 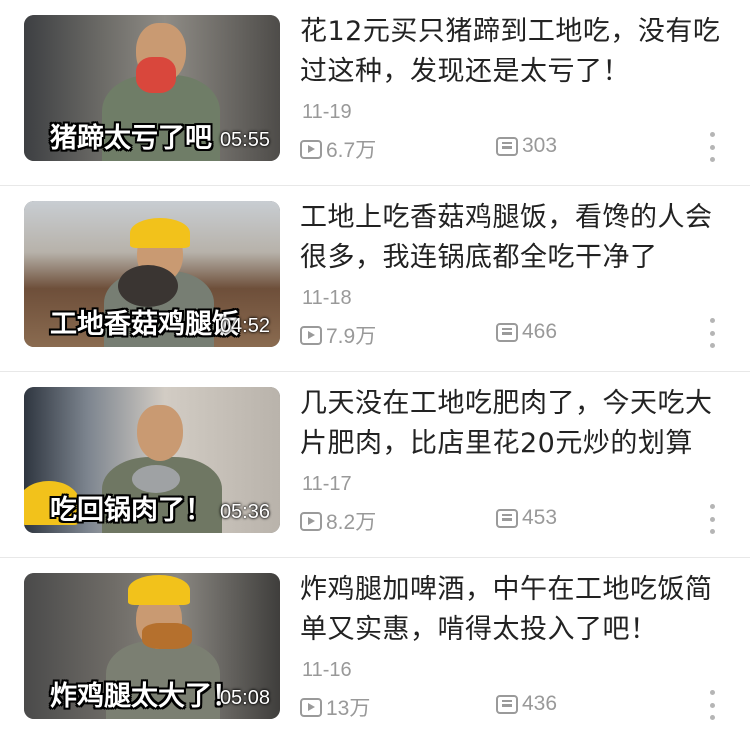 I want to click on video-duration: 04:52, so click(x=244, y=326).